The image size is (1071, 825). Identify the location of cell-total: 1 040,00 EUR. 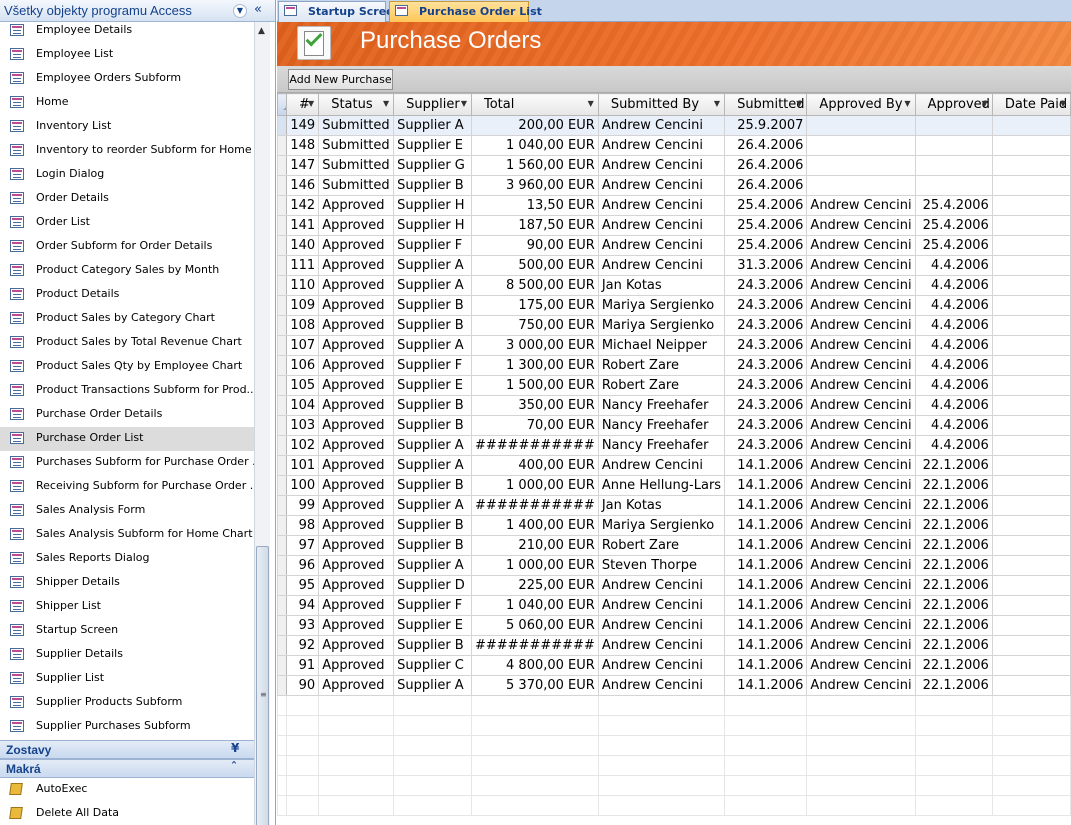
(534, 605).